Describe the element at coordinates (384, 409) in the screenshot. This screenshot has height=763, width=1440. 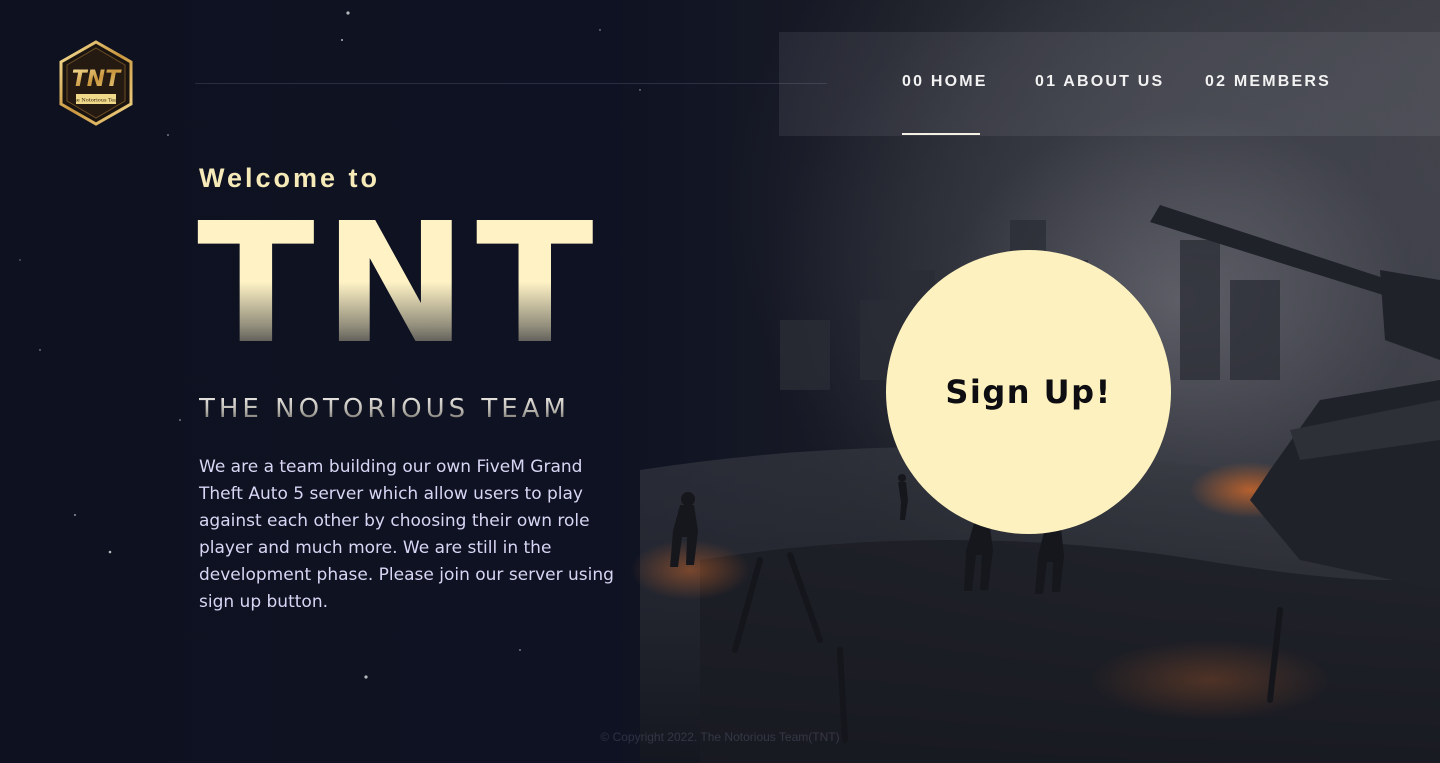
I see `hero-subtitle: THE NOTORIOUS TEAM` at that location.